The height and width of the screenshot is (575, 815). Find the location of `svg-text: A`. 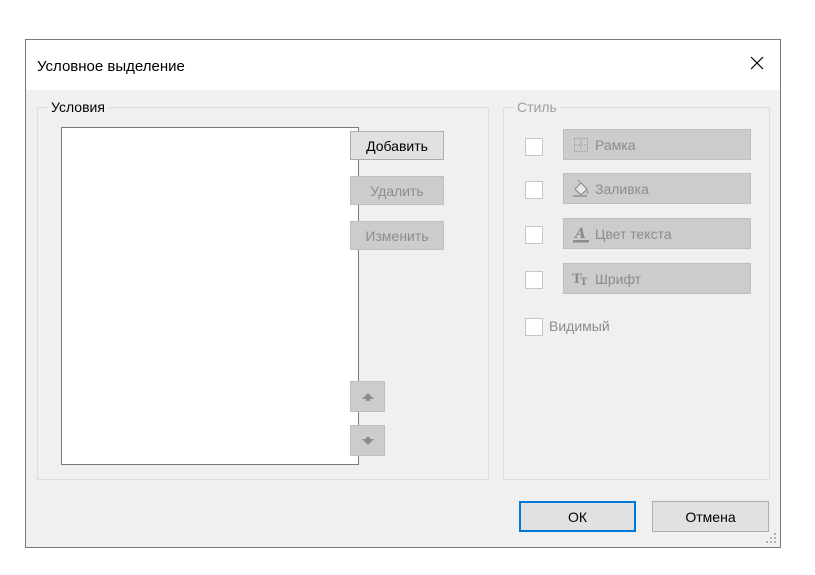

svg-text: A is located at coordinates (579, 234).